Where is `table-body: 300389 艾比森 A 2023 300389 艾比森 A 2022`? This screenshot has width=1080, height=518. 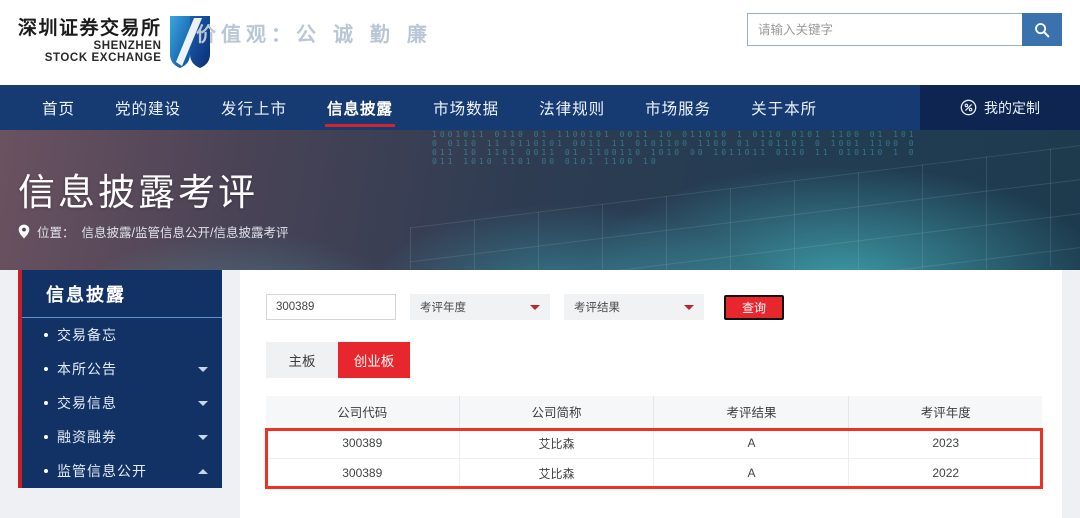
table-body: 300389 艾比森 A 2023 300389 艾比森 A 2022 is located at coordinates (654, 458).